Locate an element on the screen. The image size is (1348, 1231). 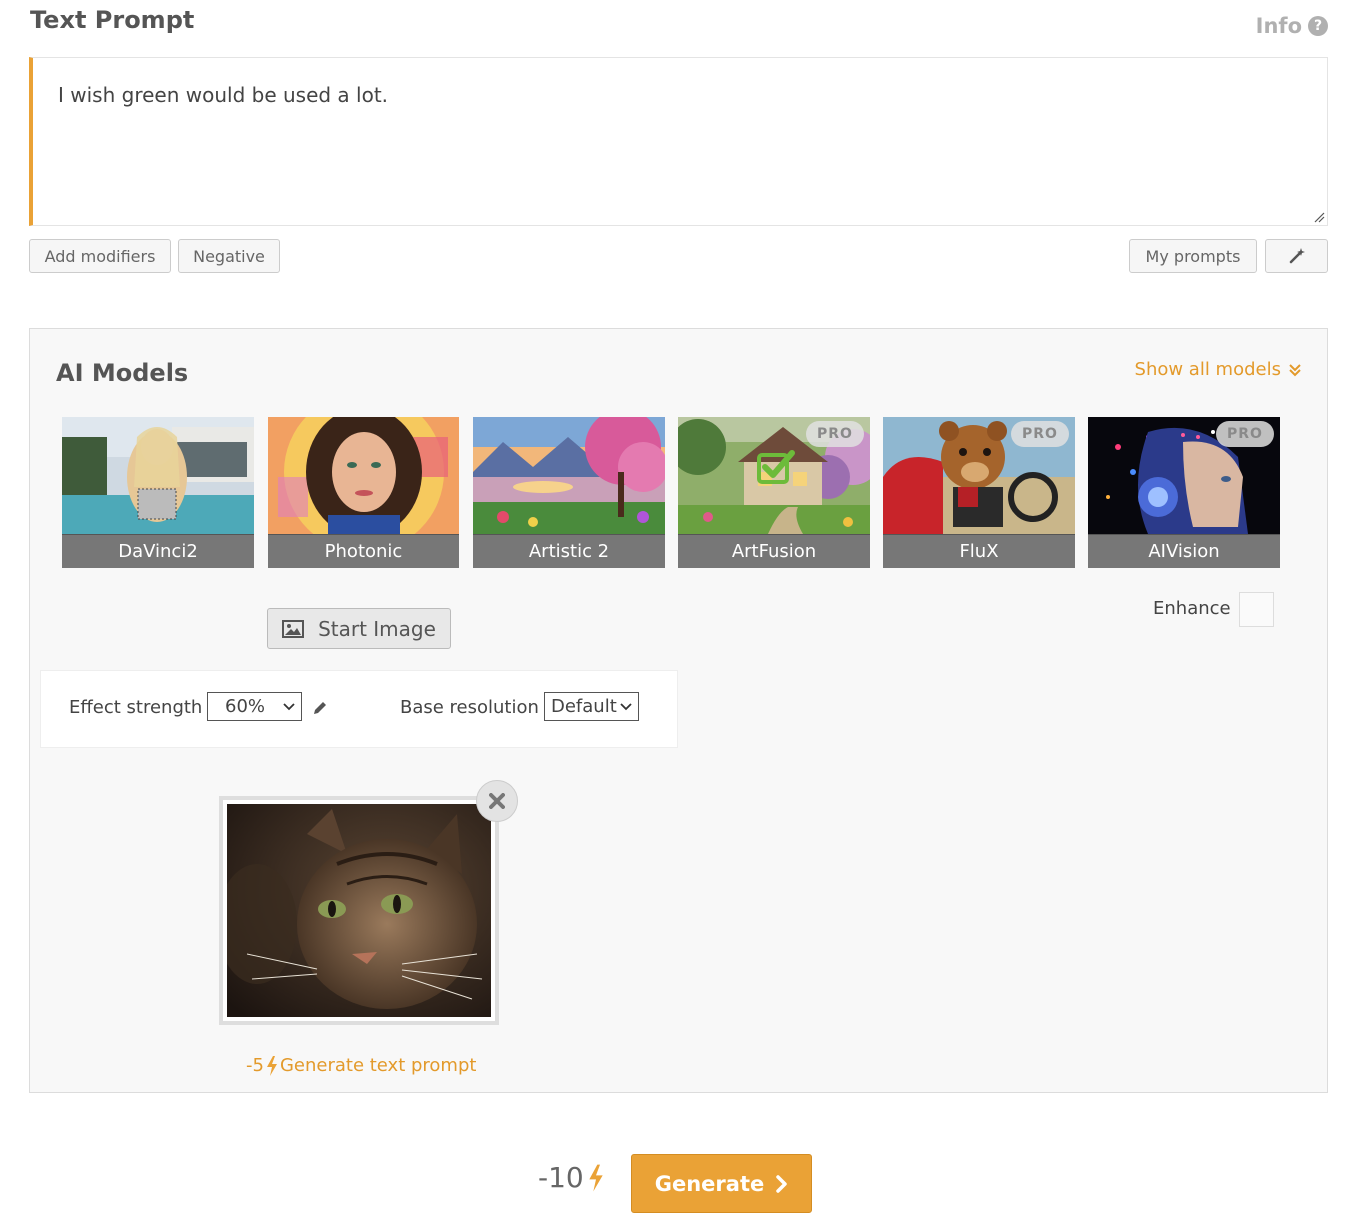
close-icon is located at coordinates (497, 801).